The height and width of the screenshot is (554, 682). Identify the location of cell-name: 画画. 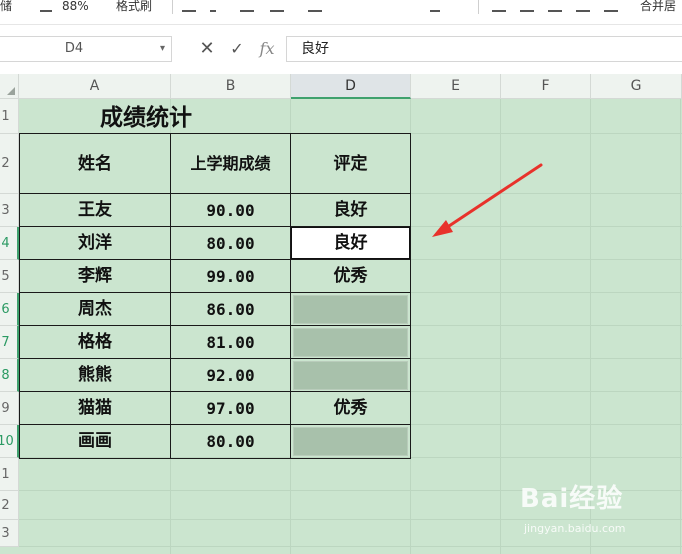
(95, 441).